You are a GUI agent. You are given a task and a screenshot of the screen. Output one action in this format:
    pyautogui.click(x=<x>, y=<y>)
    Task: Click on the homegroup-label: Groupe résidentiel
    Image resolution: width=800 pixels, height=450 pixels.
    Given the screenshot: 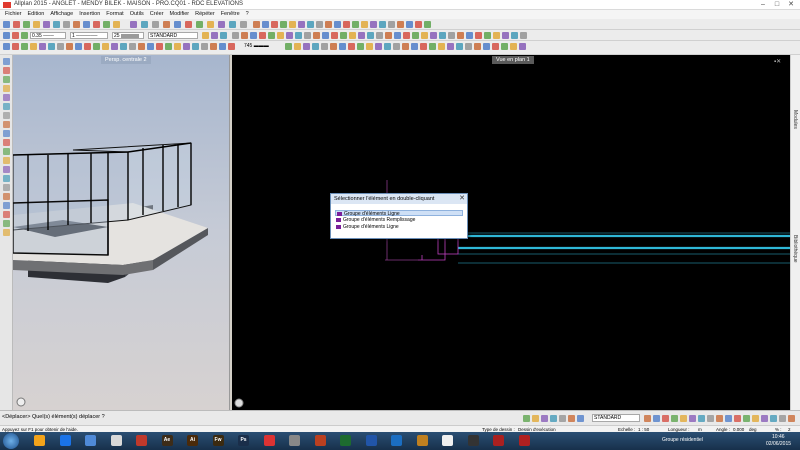 What is the action you would take?
    pyautogui.click(x=682, y=440)
    